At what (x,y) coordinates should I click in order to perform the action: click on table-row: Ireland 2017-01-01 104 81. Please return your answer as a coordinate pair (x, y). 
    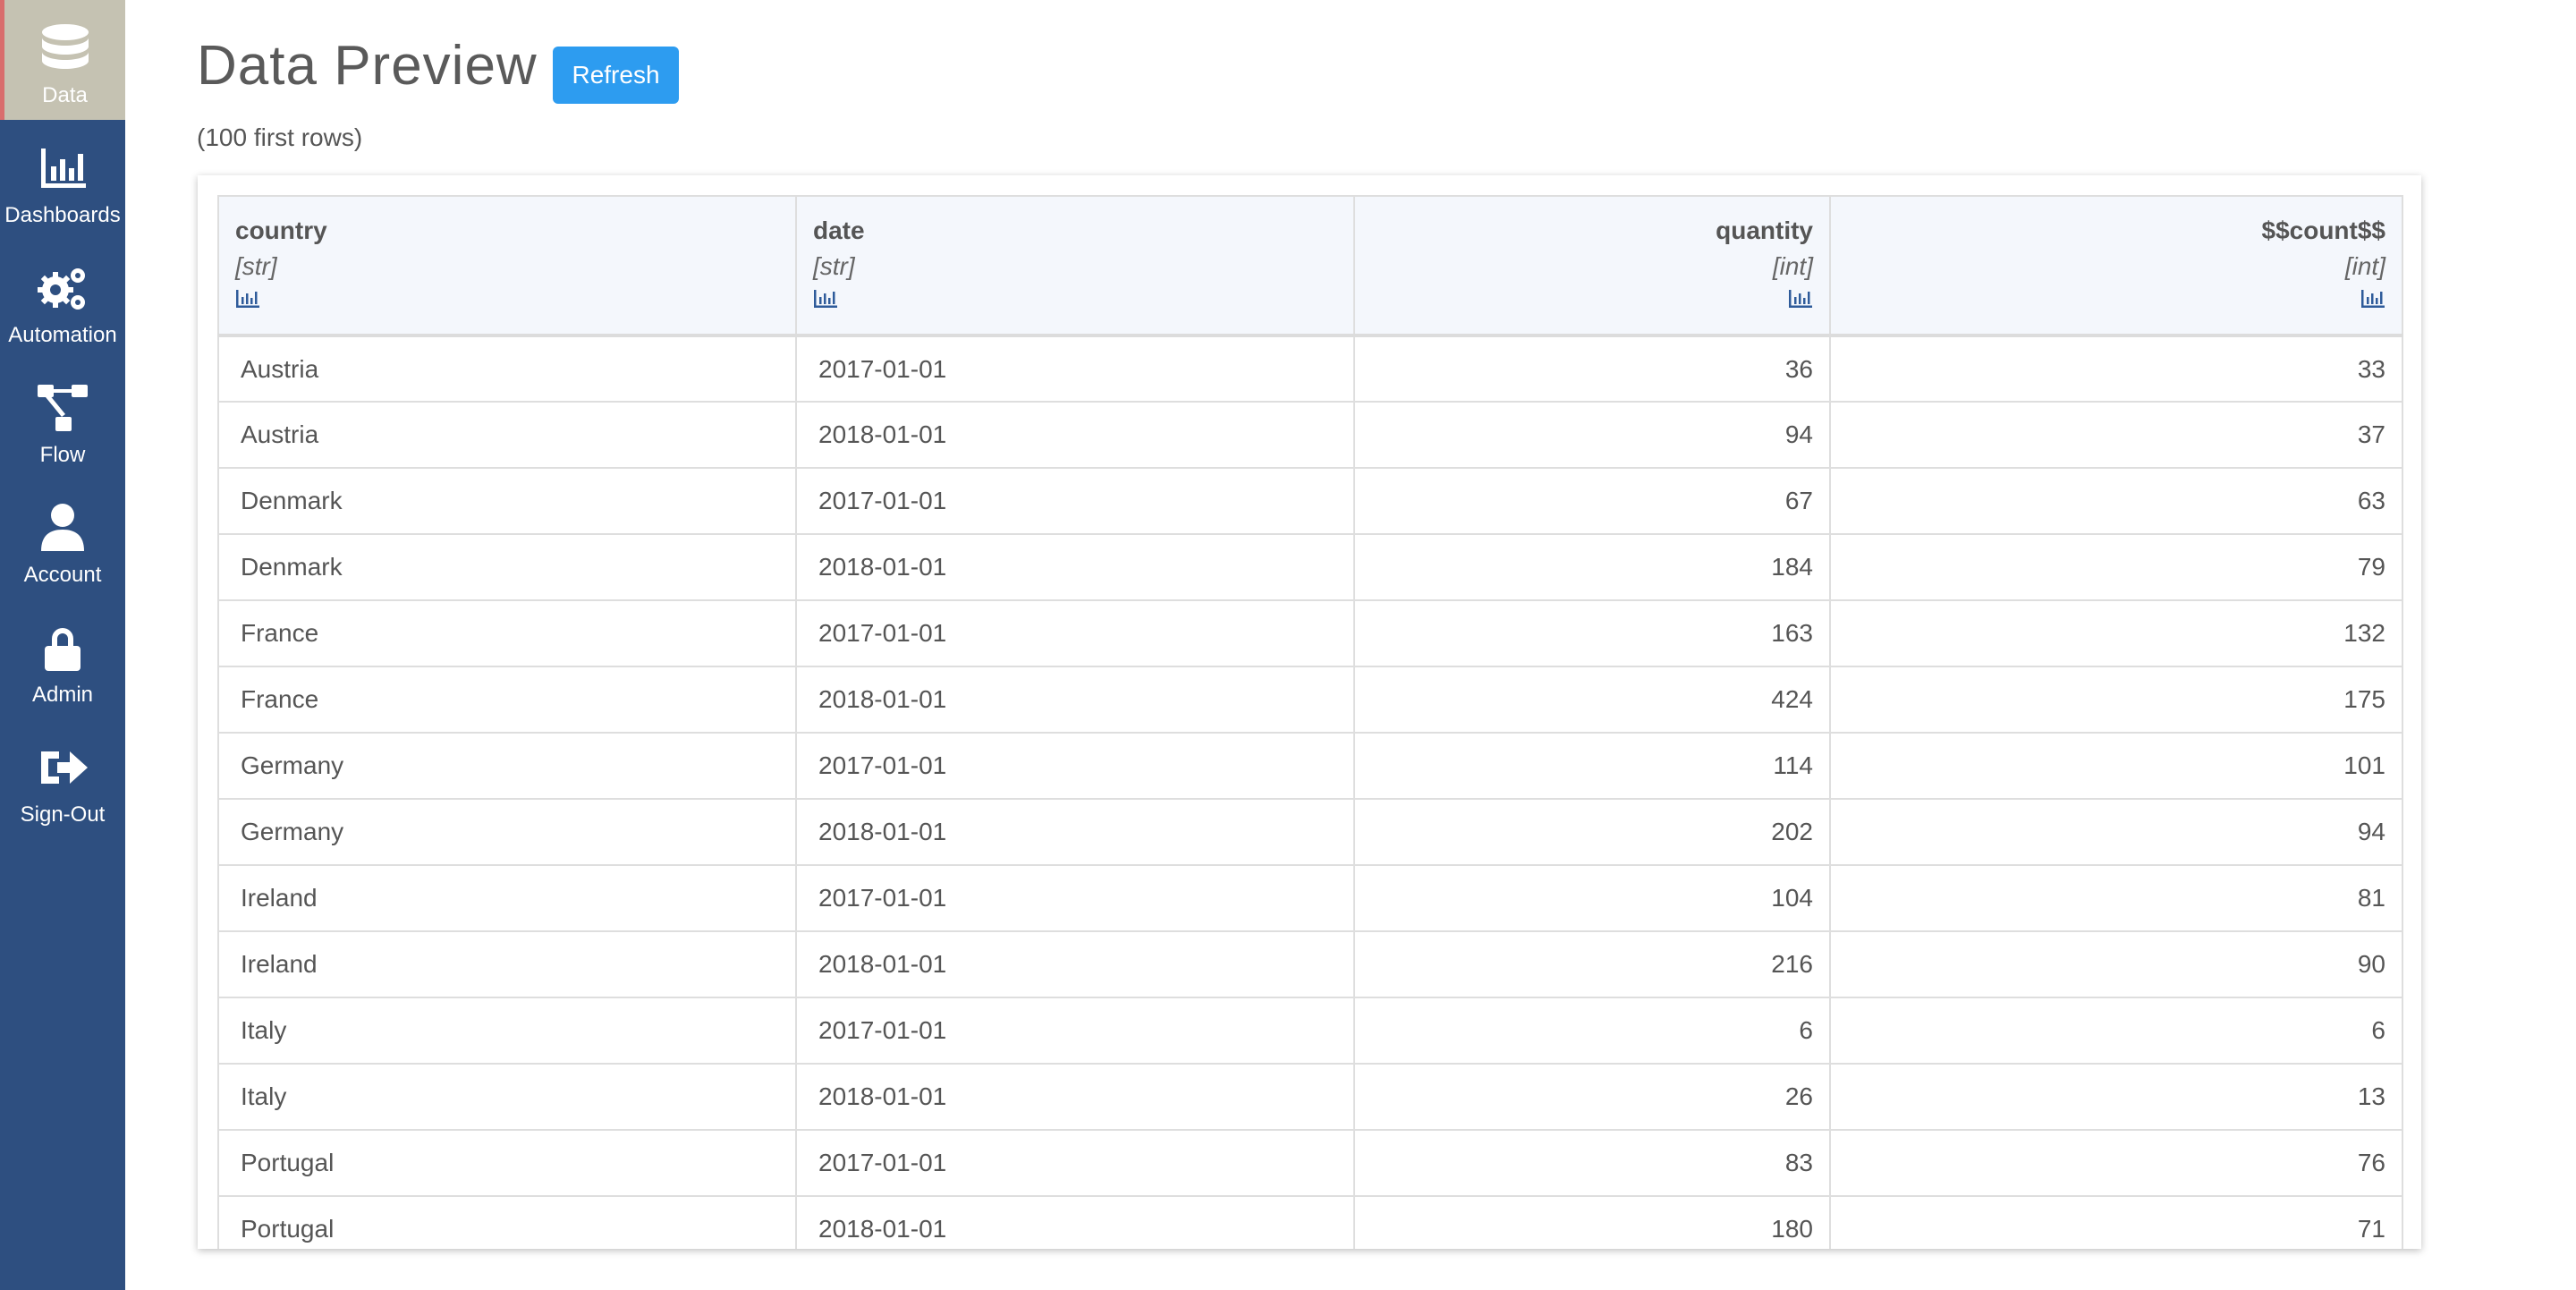
    Looking at the image, I should click on (1310, 898).